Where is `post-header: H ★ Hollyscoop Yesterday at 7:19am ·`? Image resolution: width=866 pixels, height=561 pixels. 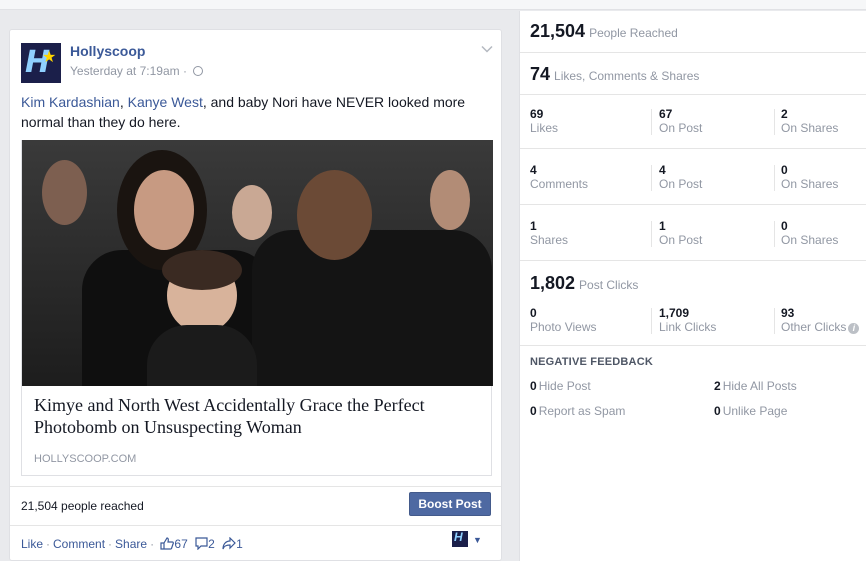
post-header: H ★ Hollyscoop Yesterday at 7:19am · is located at coordinates (257, 62).